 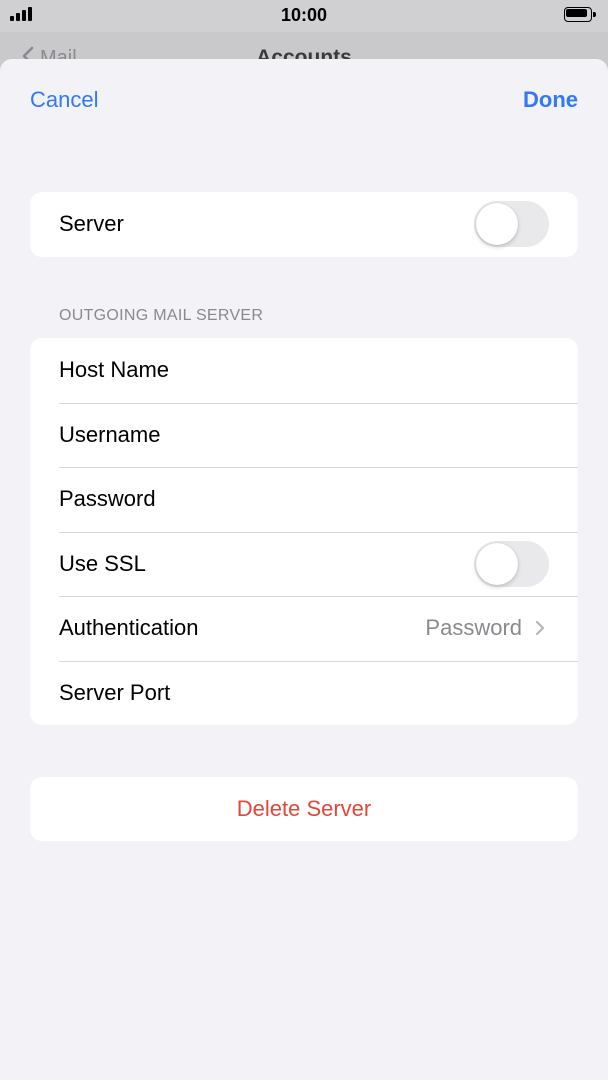 What do you see at coordinates (304, 435) in the screenshot?
I see `username-row: Username` at bounding box center [304, 435].